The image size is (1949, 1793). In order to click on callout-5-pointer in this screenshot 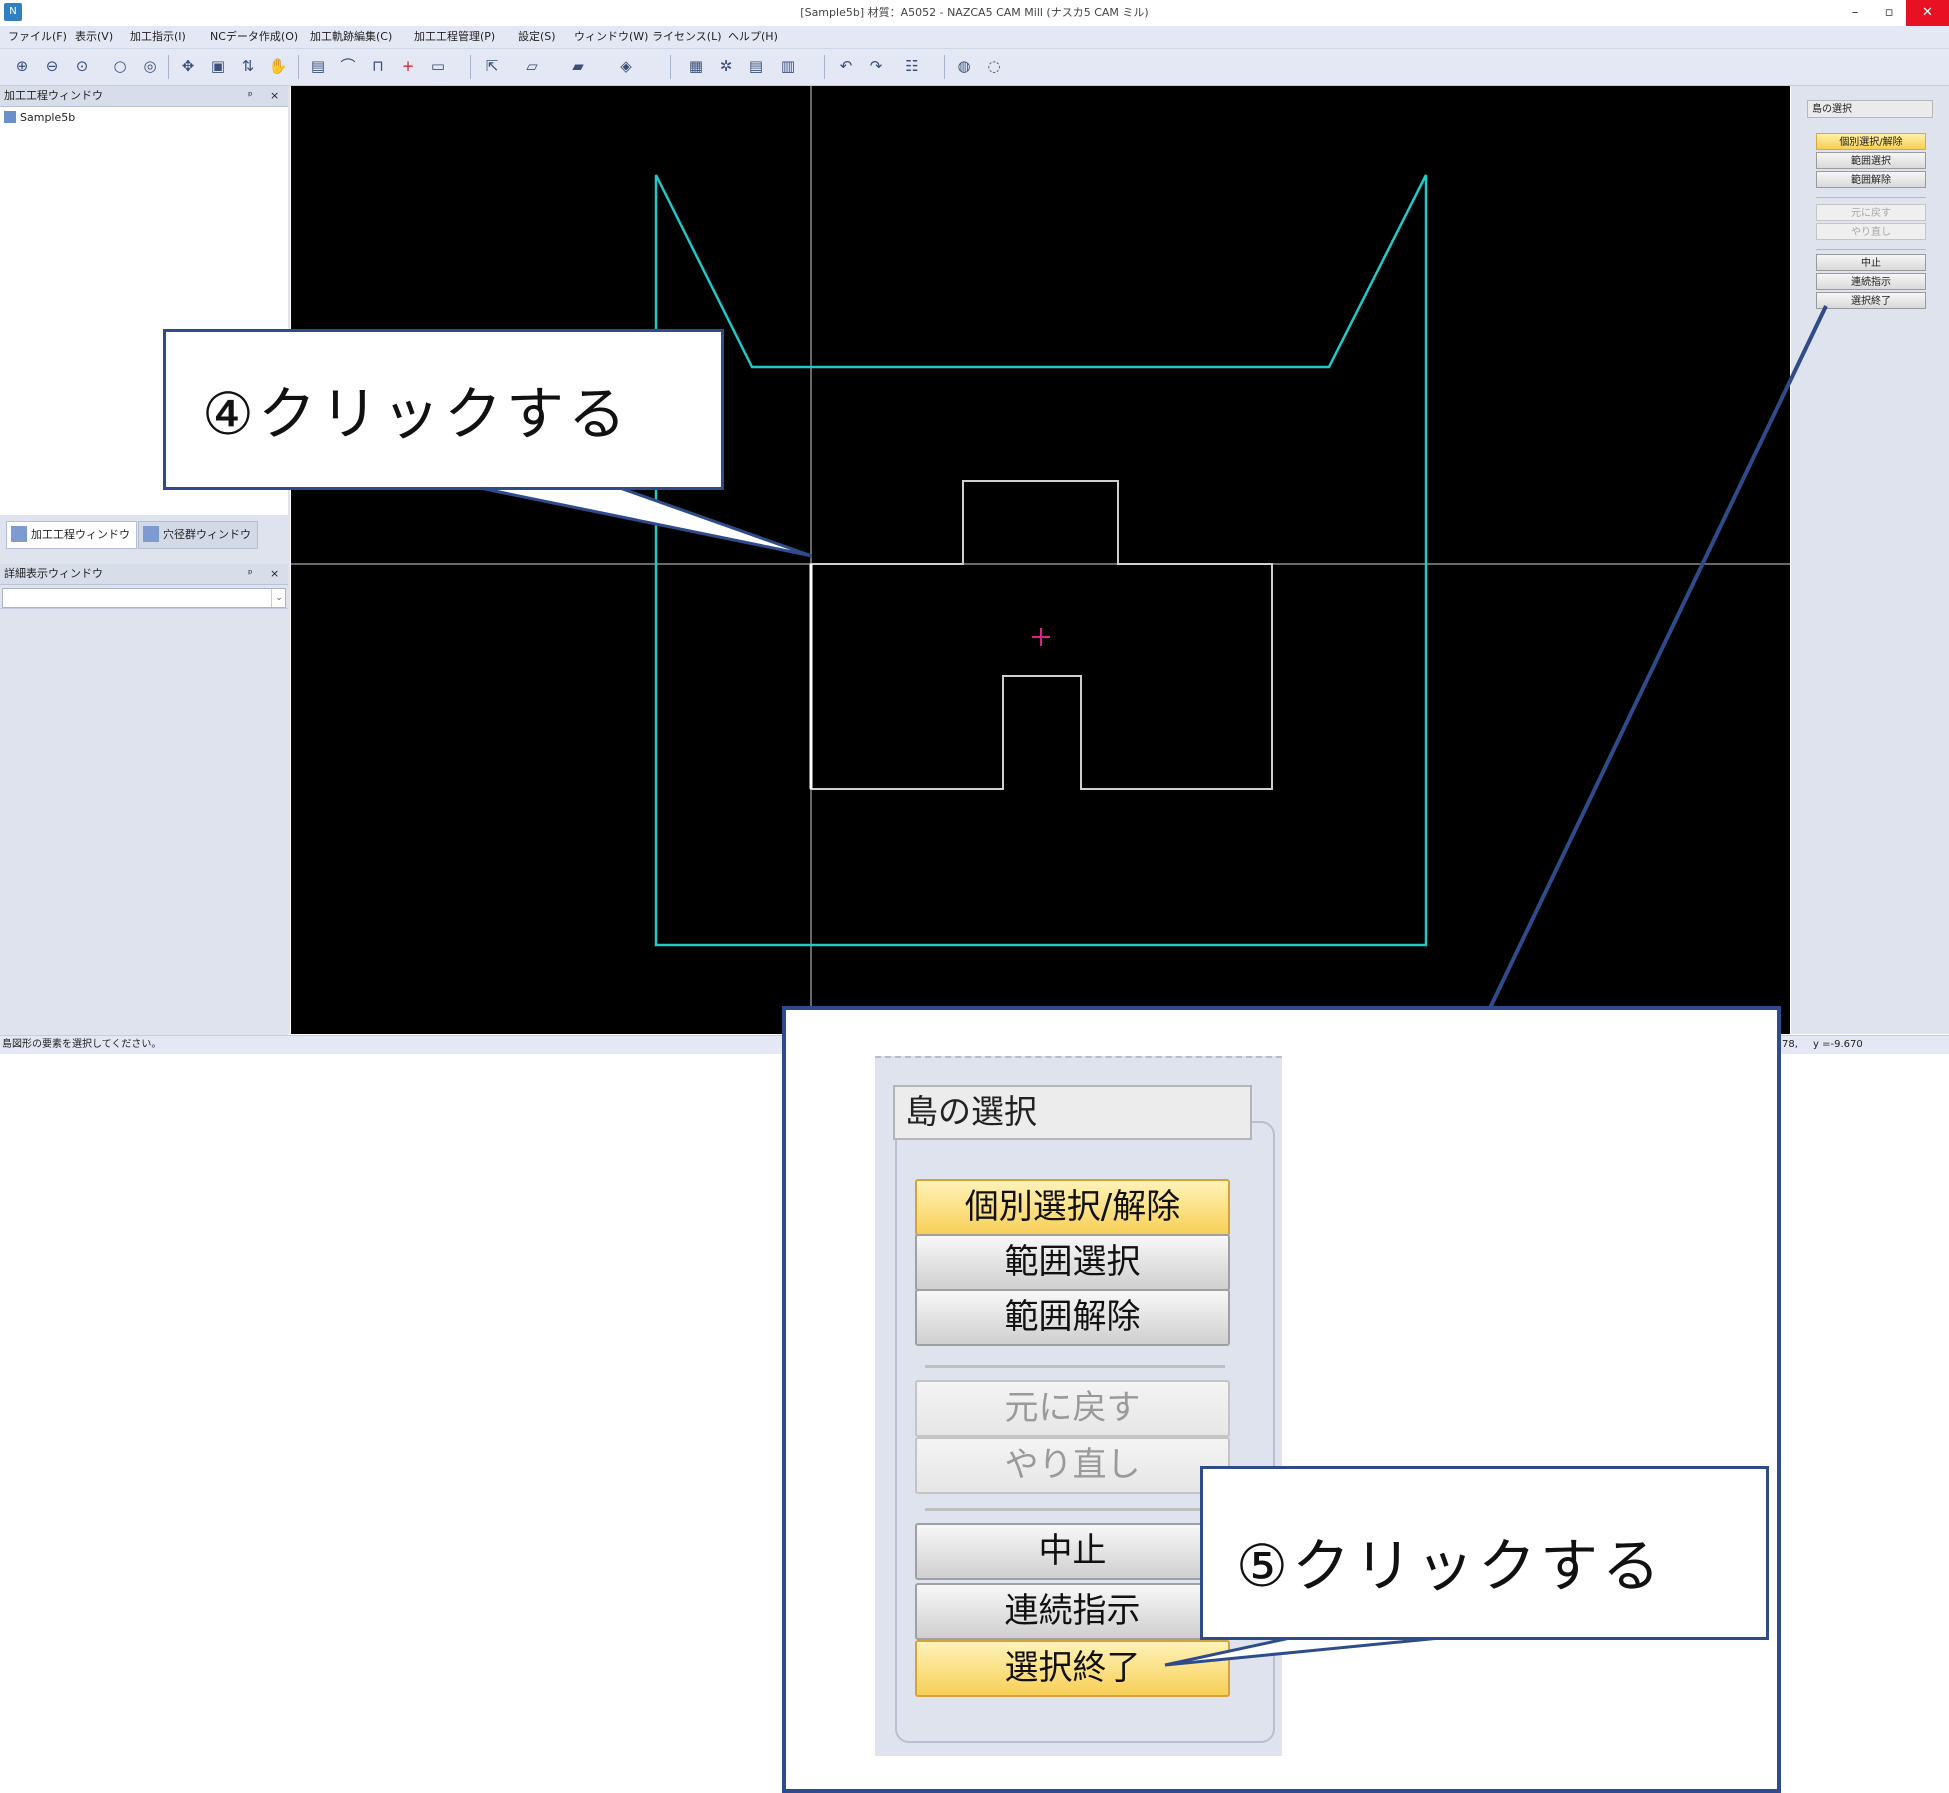, I will do `click(1302, 1651)`.